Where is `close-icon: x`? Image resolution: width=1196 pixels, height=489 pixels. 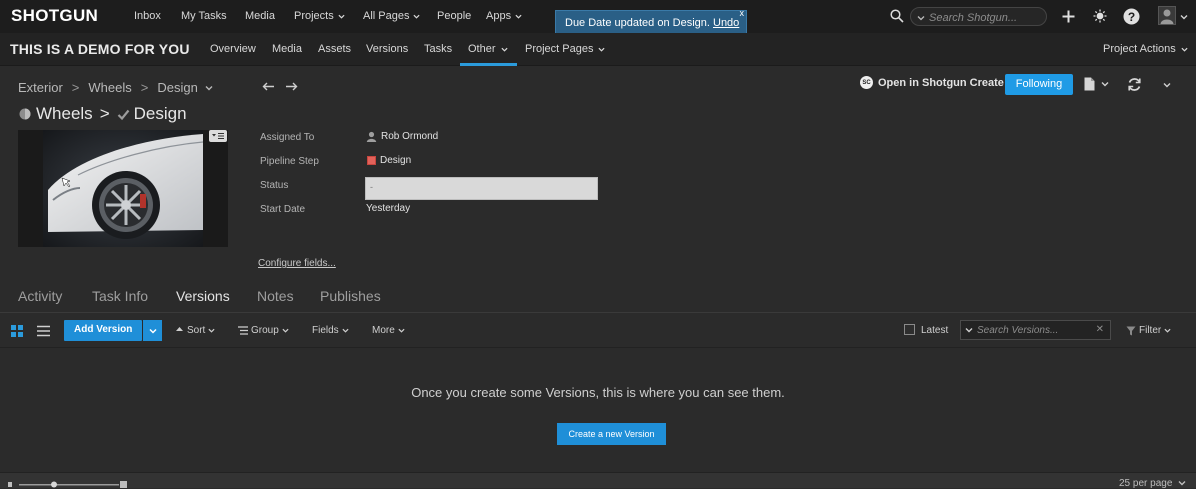
close-icon: x is located at coordinates (742, 13).